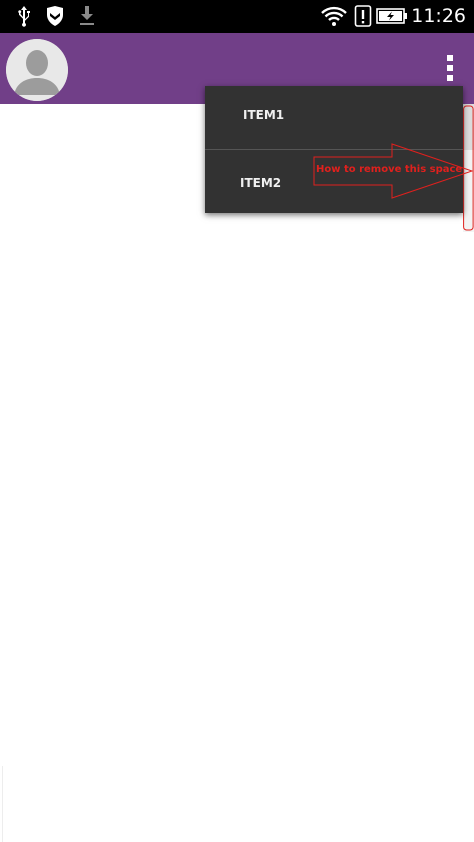  I want to click on left-edge-mark, so click(2, 804).